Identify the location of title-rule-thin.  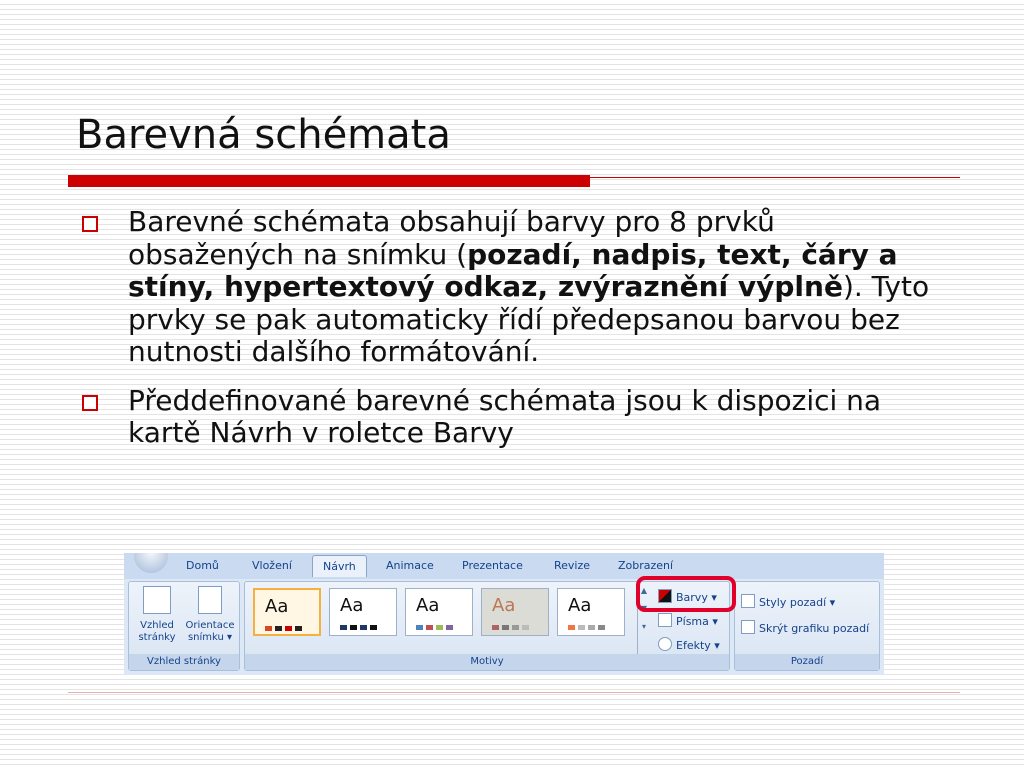
(775, 177).